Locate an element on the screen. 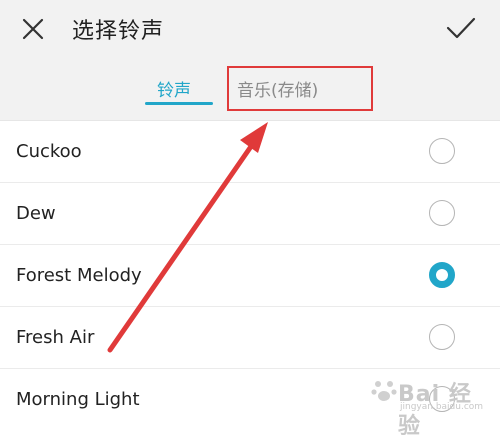 This screenshot has height=440, width=500. radio-button-selected is located at coordinates (442, 275).